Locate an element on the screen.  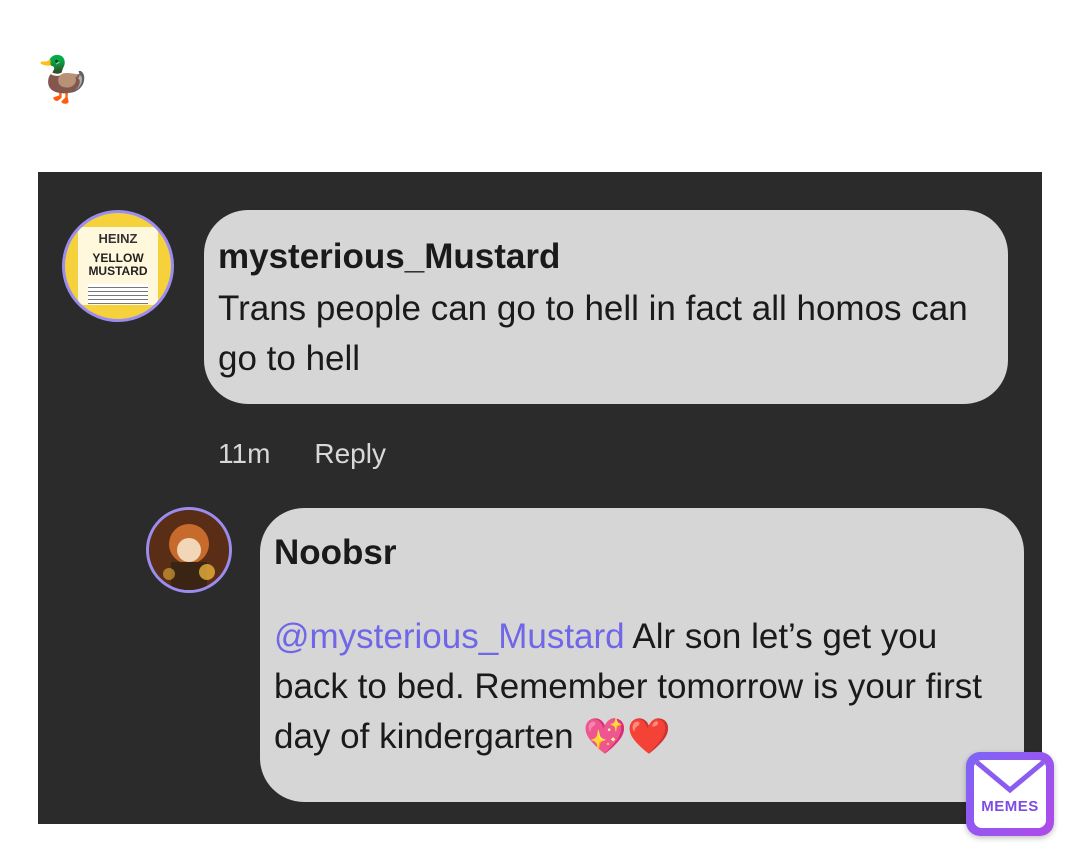
envelope-icon: MEMES is located at coordinates (1010, 794).